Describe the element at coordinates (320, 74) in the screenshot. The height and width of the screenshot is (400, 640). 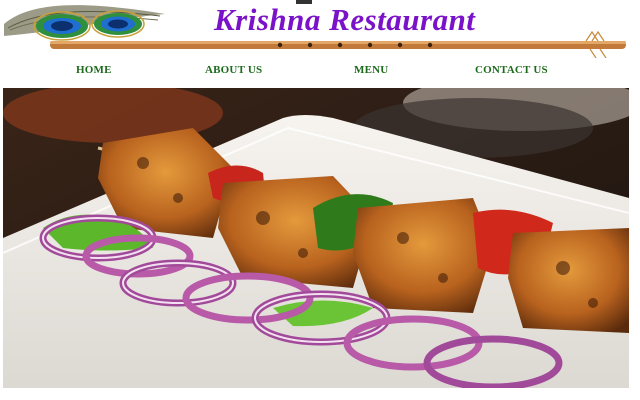
I see `main-nav: HOME ABOUT US MENU CONTACT US` at that location.